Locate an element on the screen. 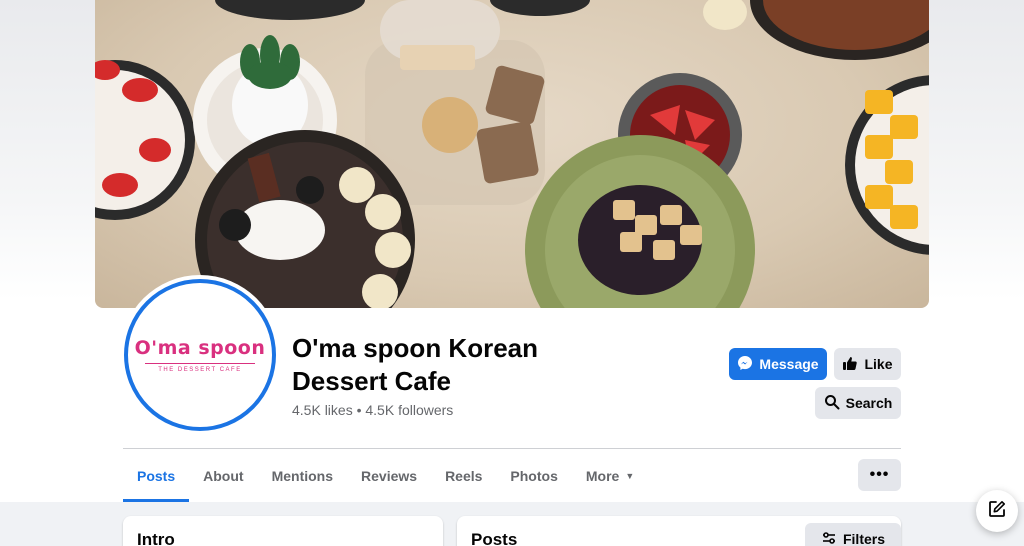  filters-button-label: Filters is located at coordinates (863, 538).